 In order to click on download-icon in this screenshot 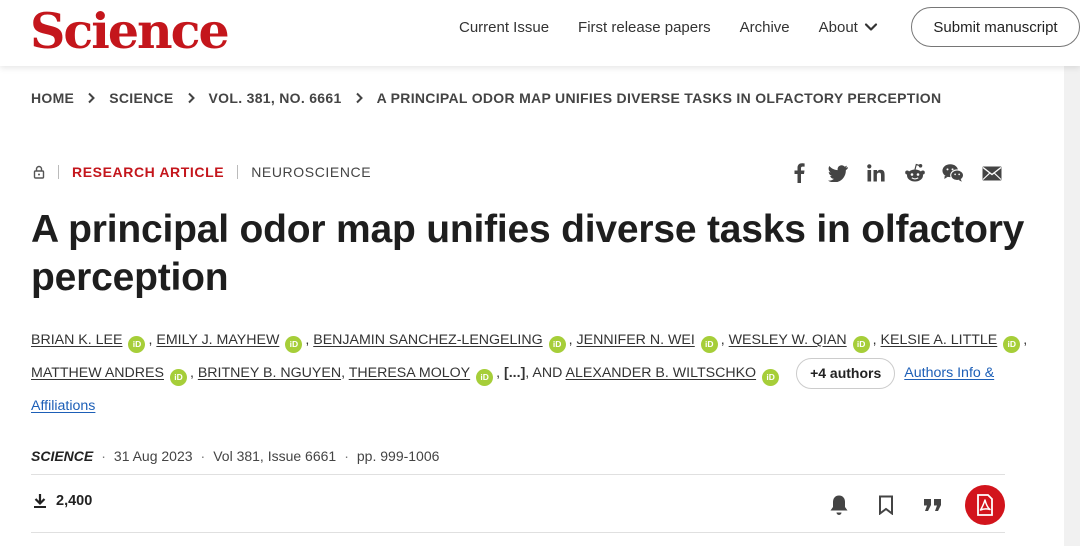, I will do `click(40, 501)`.